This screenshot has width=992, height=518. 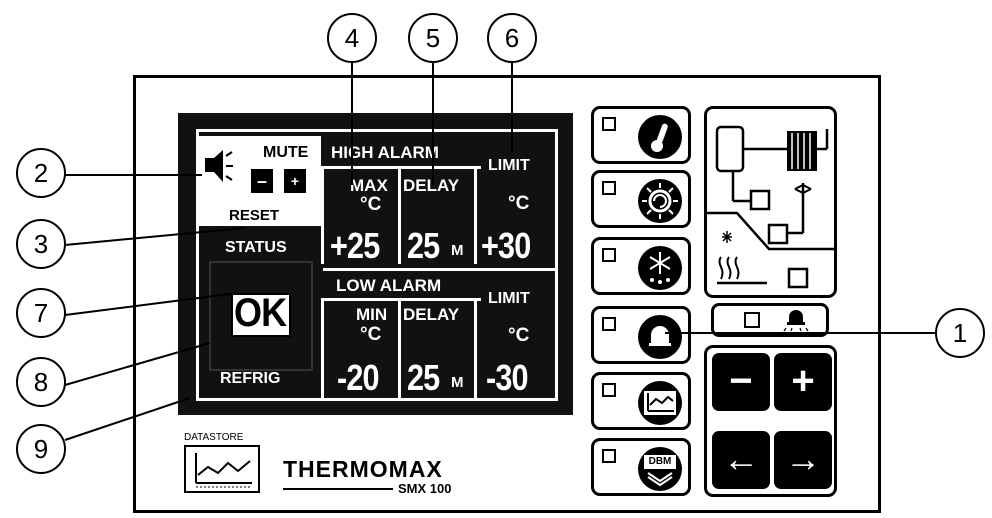 What do you see at coordinates (960, 333) in the screenshot?
I see `callout-1: 1` at bounding box center [960, 333].